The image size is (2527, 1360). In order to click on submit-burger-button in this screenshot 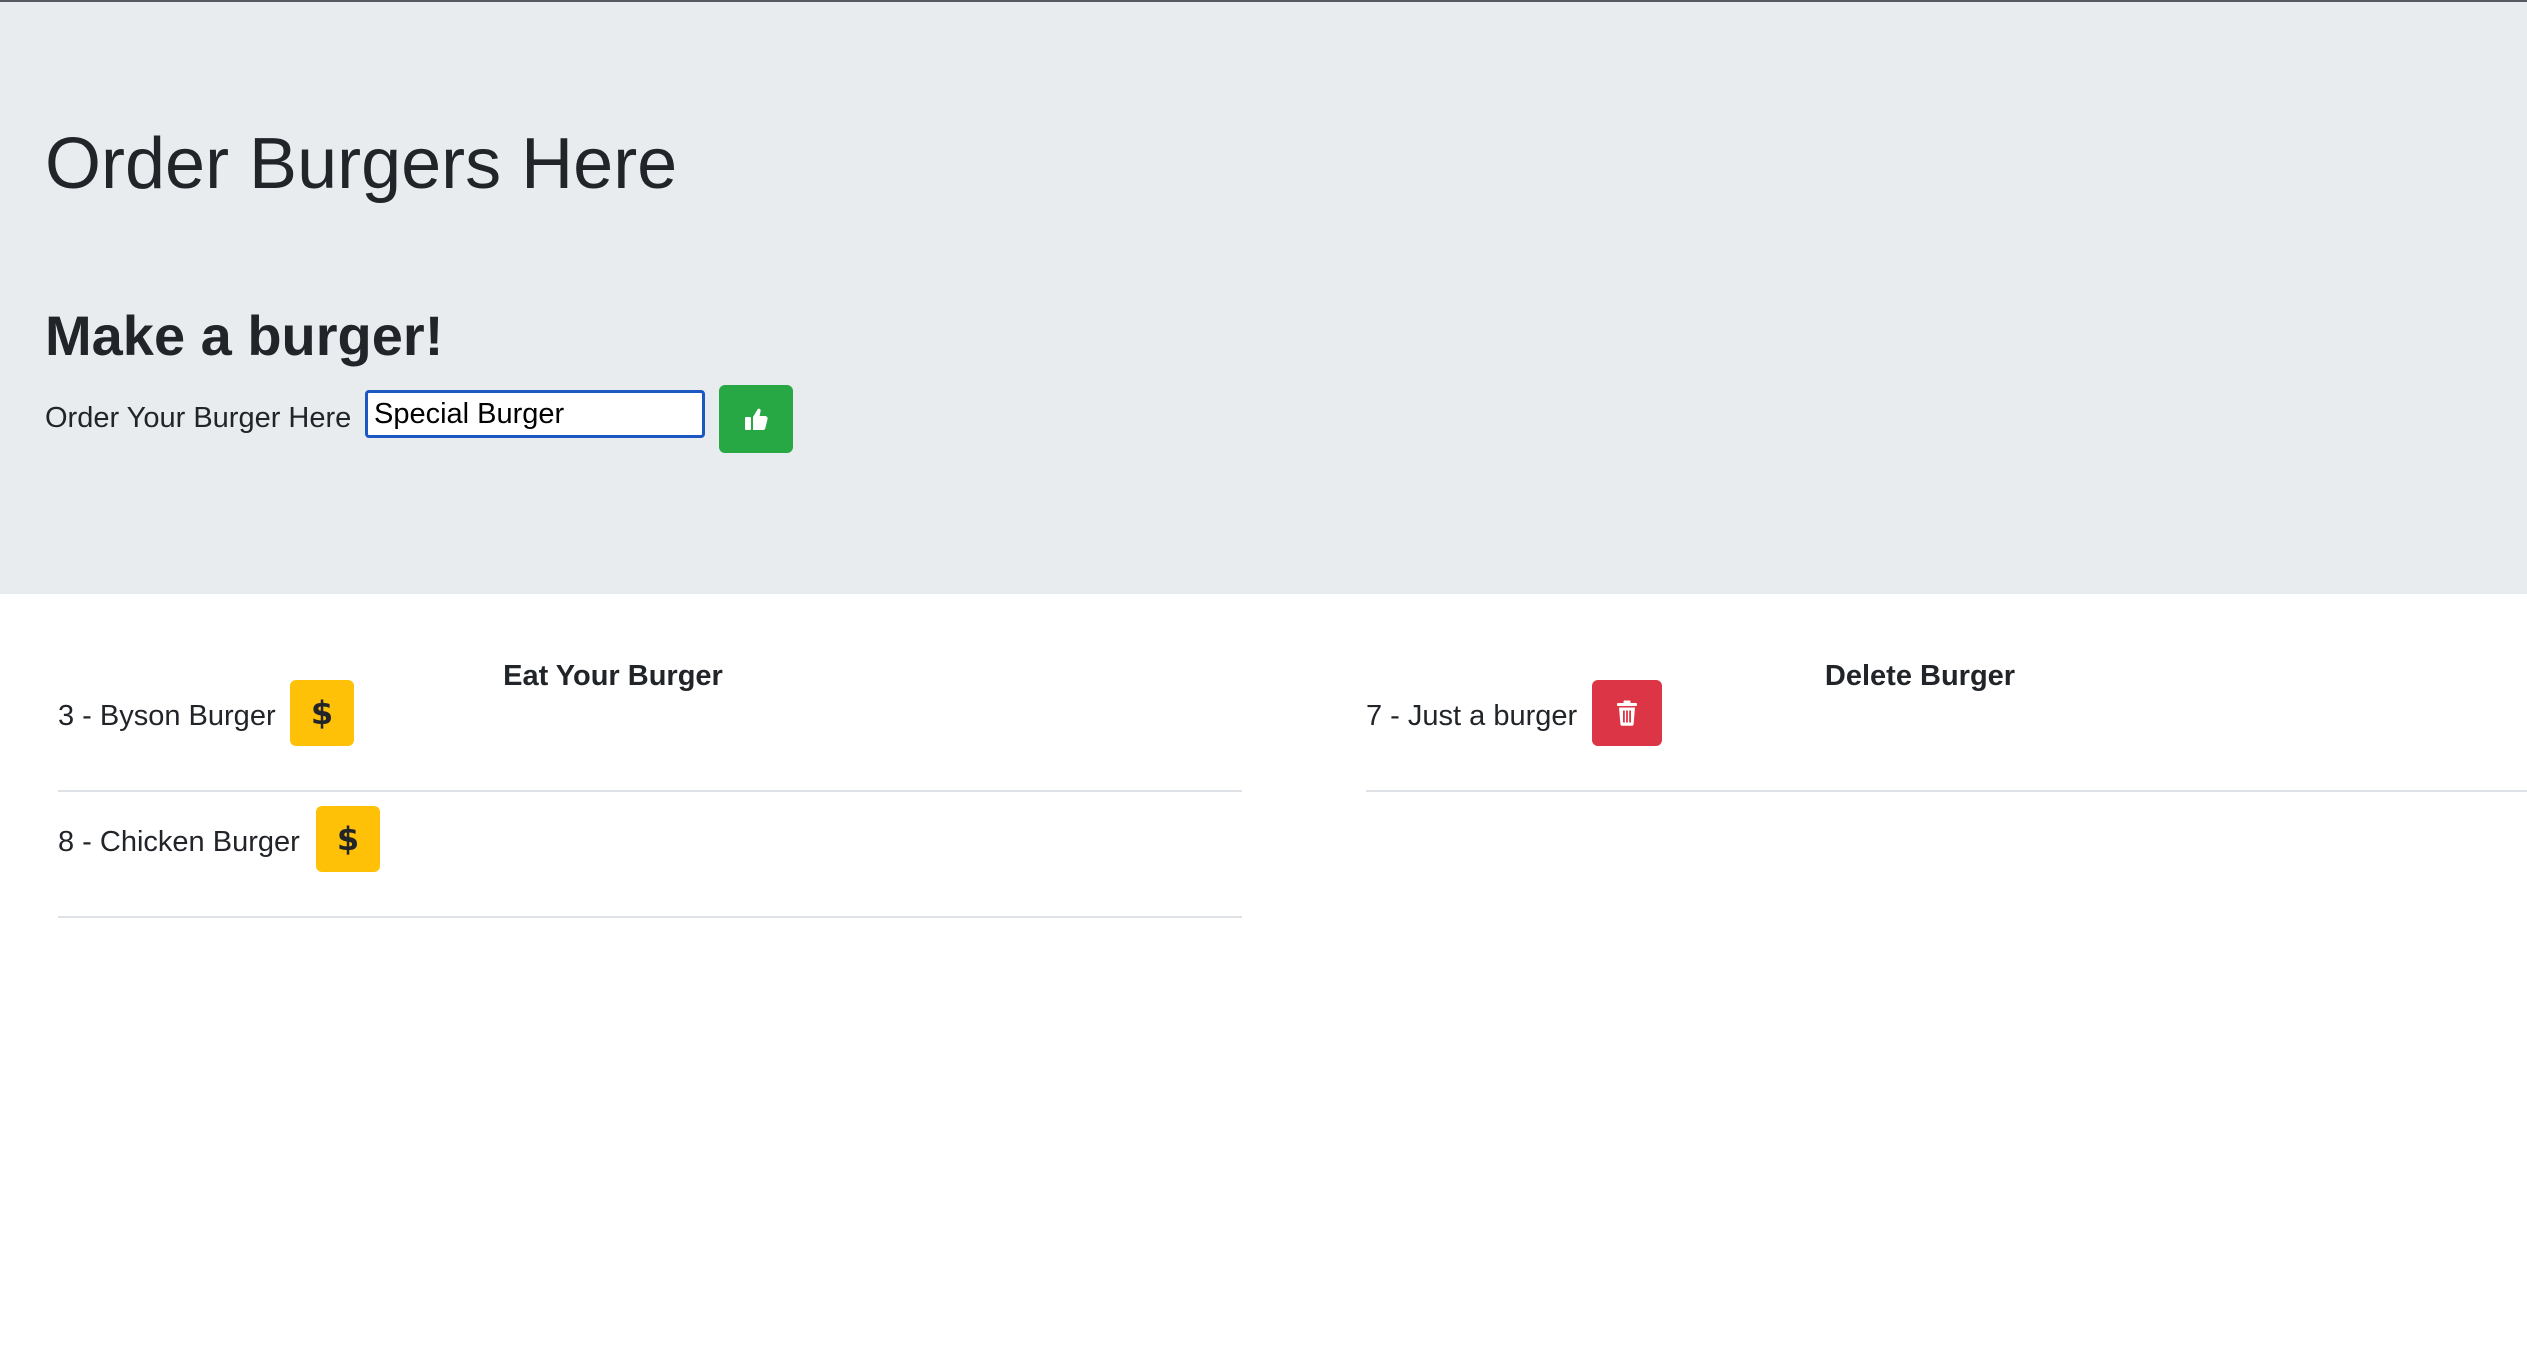, I will do `click(756, 419)`.